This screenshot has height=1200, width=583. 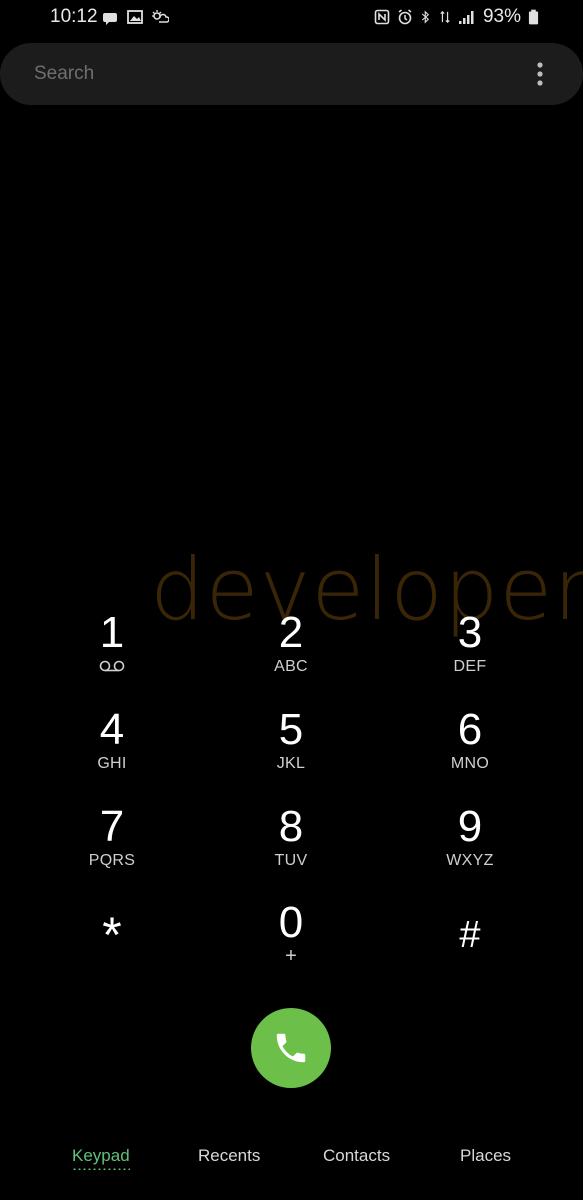 What do you see at coordinates (291, 763) in the screenshot?
I see `key-letters: JKL` at bounding box center [291, 763].